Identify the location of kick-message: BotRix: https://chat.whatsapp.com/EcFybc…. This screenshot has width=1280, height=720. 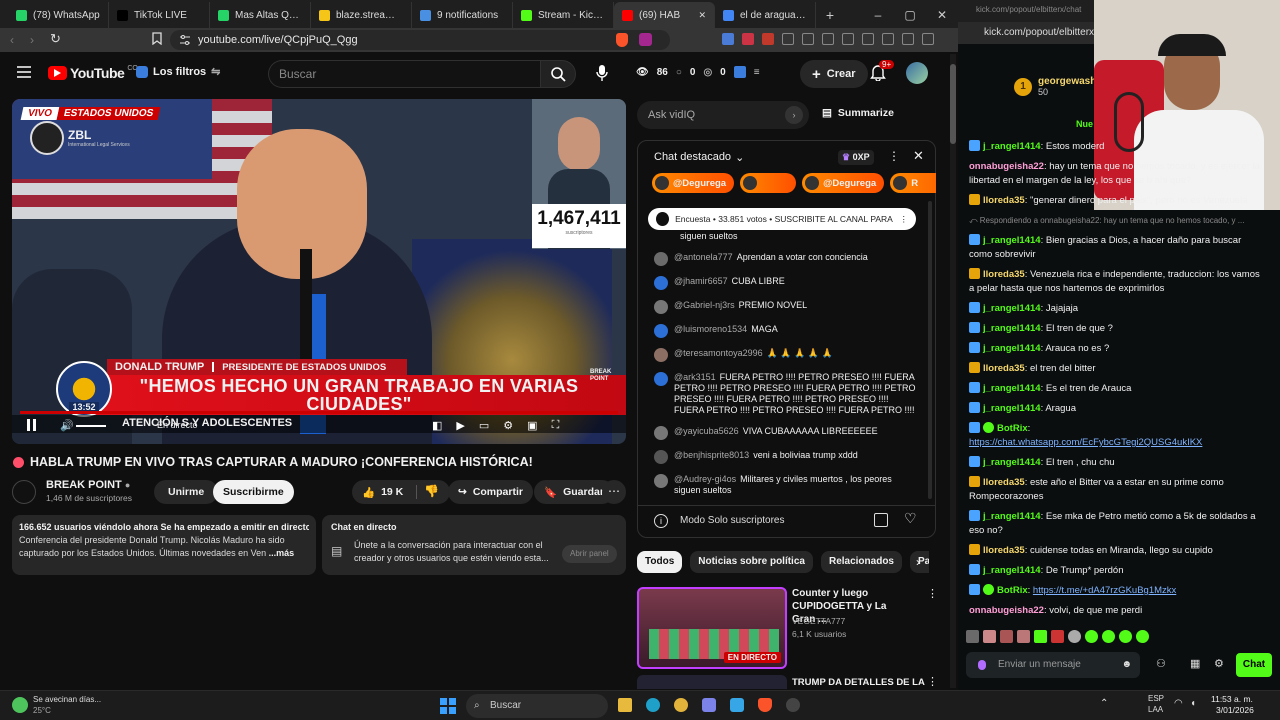
(1115, 436).